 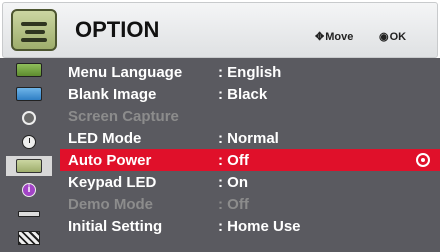 I want to click on category-sidebar: i, so click(x=30, y=155).